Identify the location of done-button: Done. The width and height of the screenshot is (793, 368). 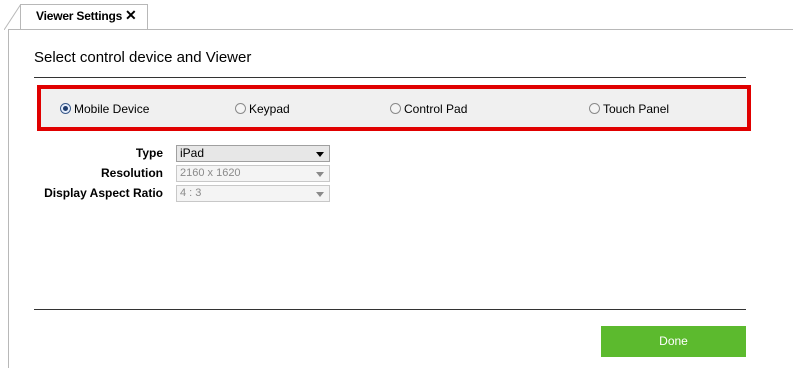
(673, 341).